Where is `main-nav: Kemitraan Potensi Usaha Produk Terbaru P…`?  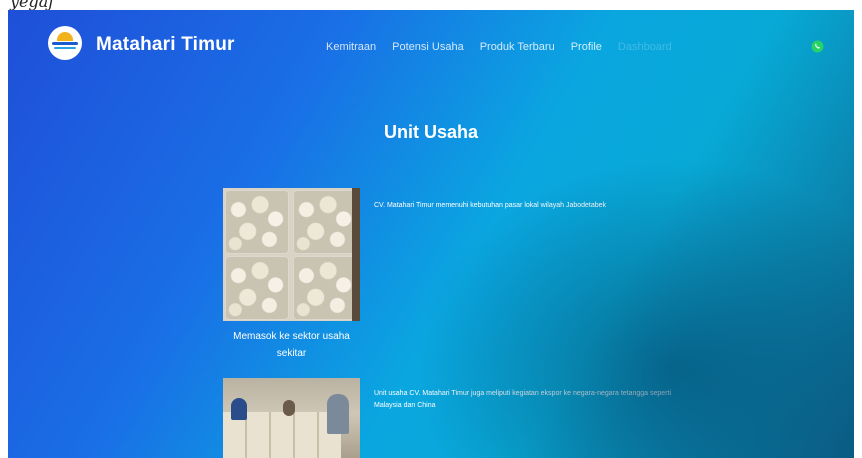 main-nav: Kemitraan Potensi Usaha Produk Terbaru P… is located at coordinates (507, 47).